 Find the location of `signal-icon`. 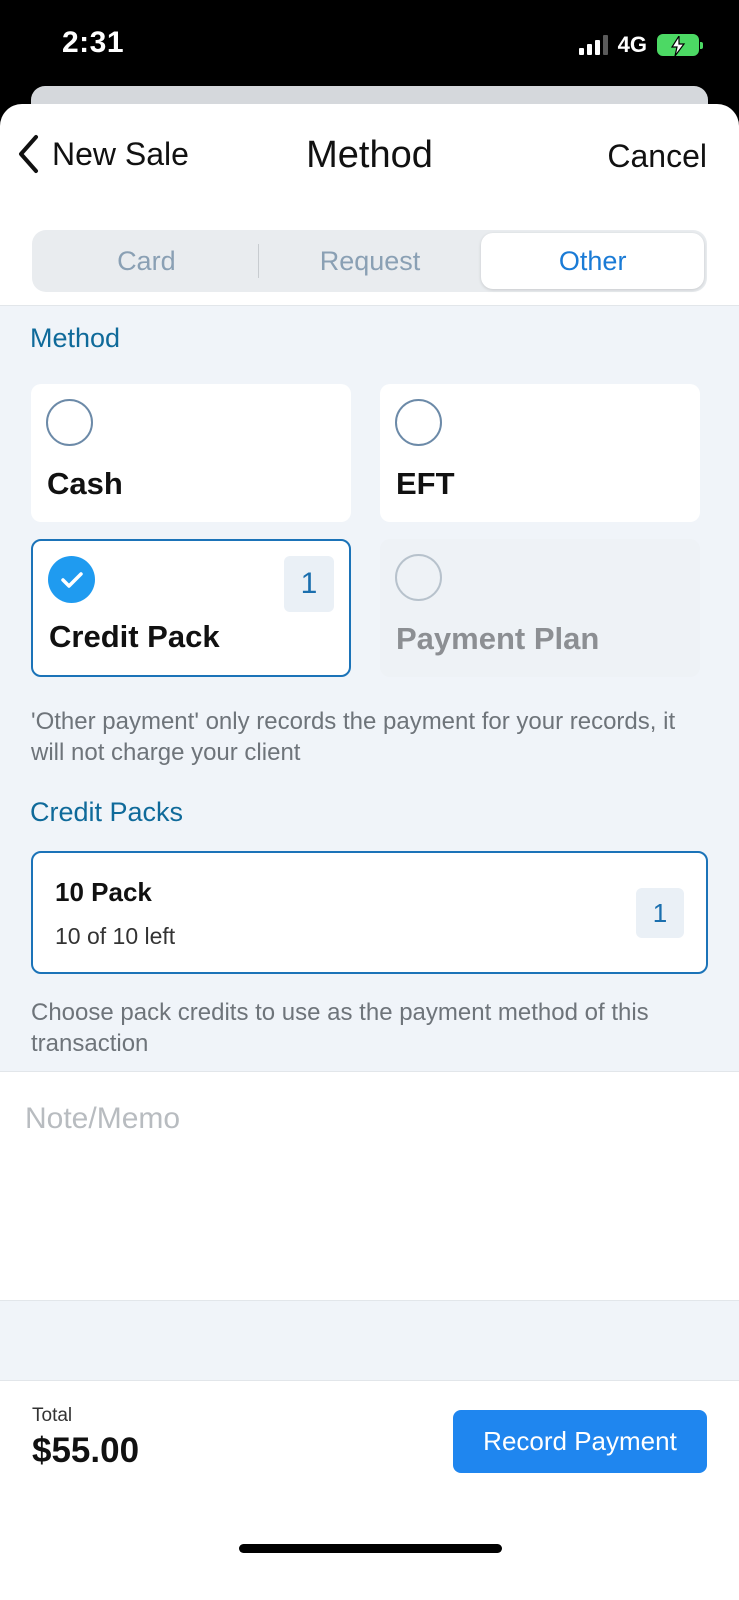

signal-icon is located at coordinates (593, 45).